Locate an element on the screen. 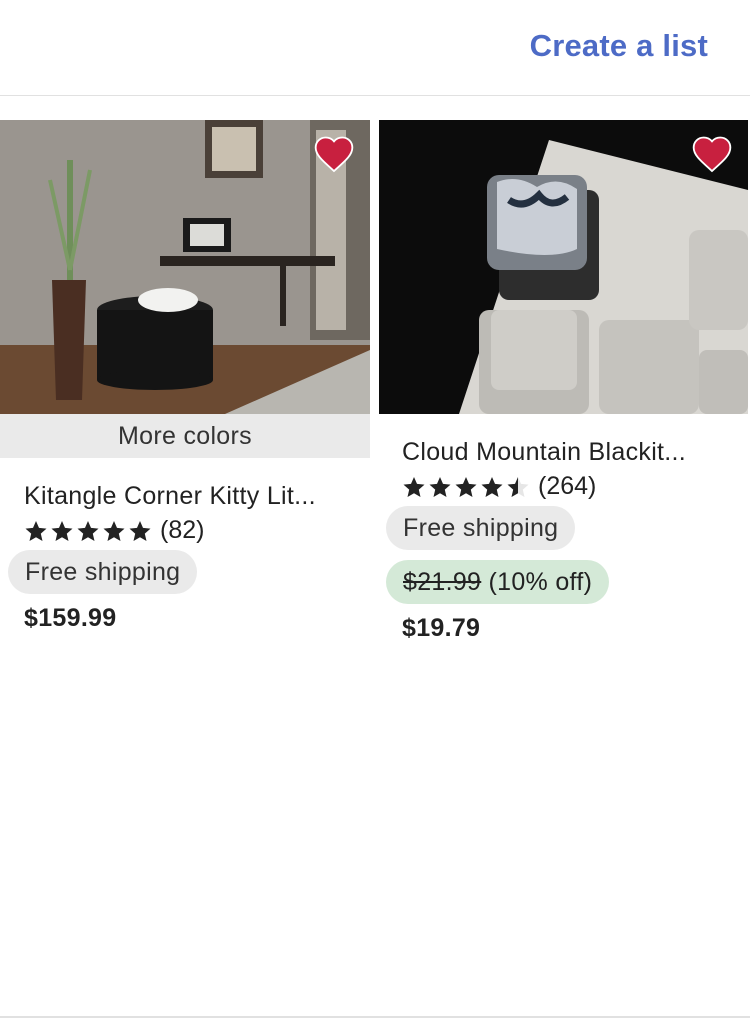 The height and width of the screenshot is (1018, 750). rating-row: (82) is located at coordinates (114, 530).